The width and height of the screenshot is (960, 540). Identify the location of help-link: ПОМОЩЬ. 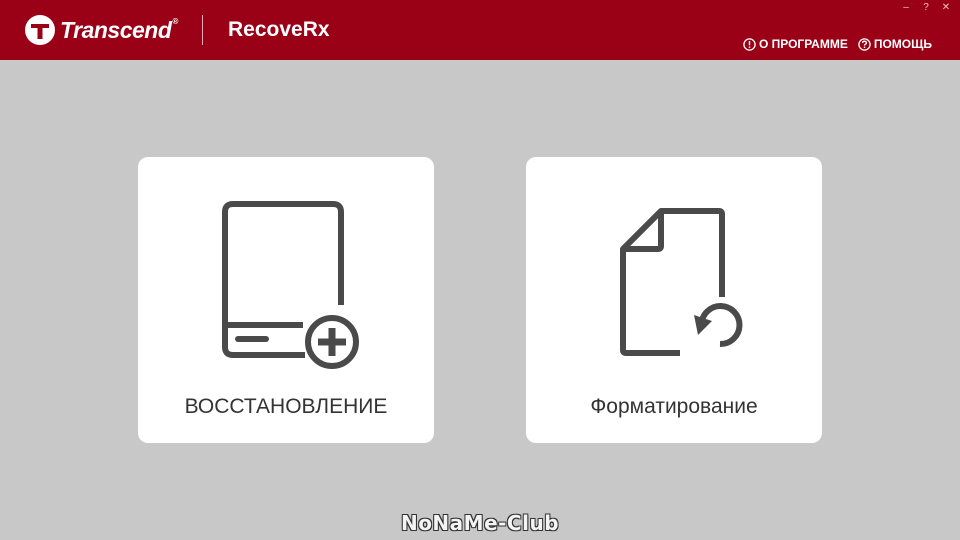
(895, 44).